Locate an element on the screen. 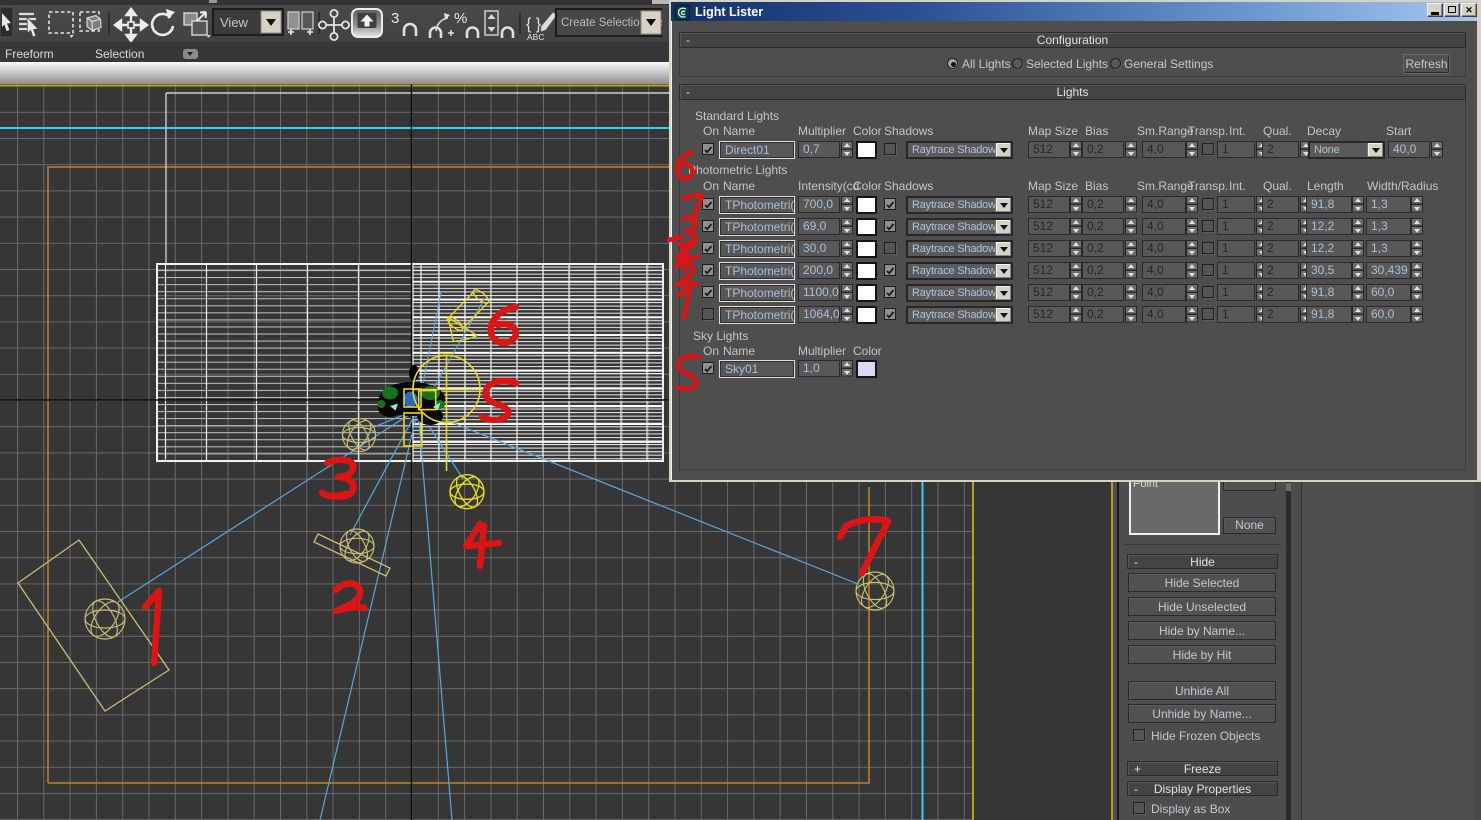 The image size is (1481, 820). svg-text: View is located at coordinates (234, 22).